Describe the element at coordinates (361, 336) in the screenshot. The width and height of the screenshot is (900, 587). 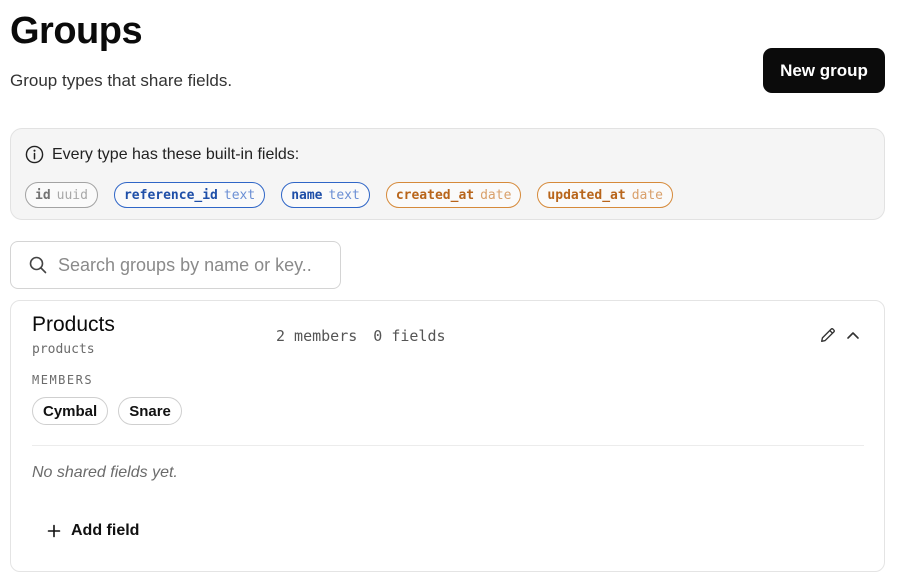
I see `group-stats: 2 members 0 fields` at that location.